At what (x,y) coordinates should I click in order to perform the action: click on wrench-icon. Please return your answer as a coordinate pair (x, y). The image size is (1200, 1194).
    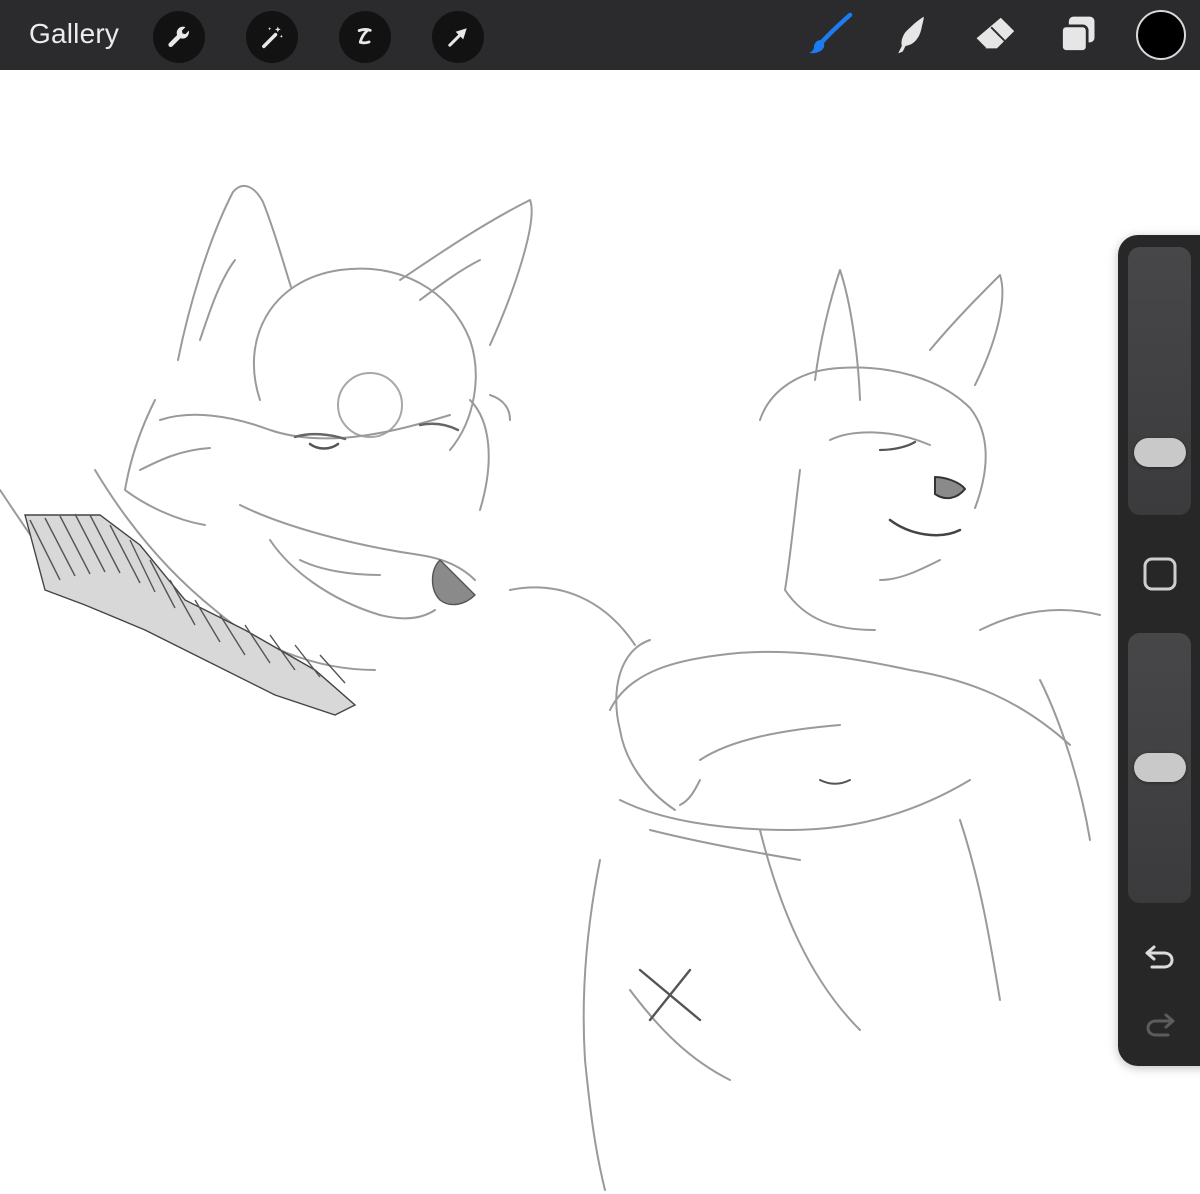
    Looking at the image, I should click on (179, 37).